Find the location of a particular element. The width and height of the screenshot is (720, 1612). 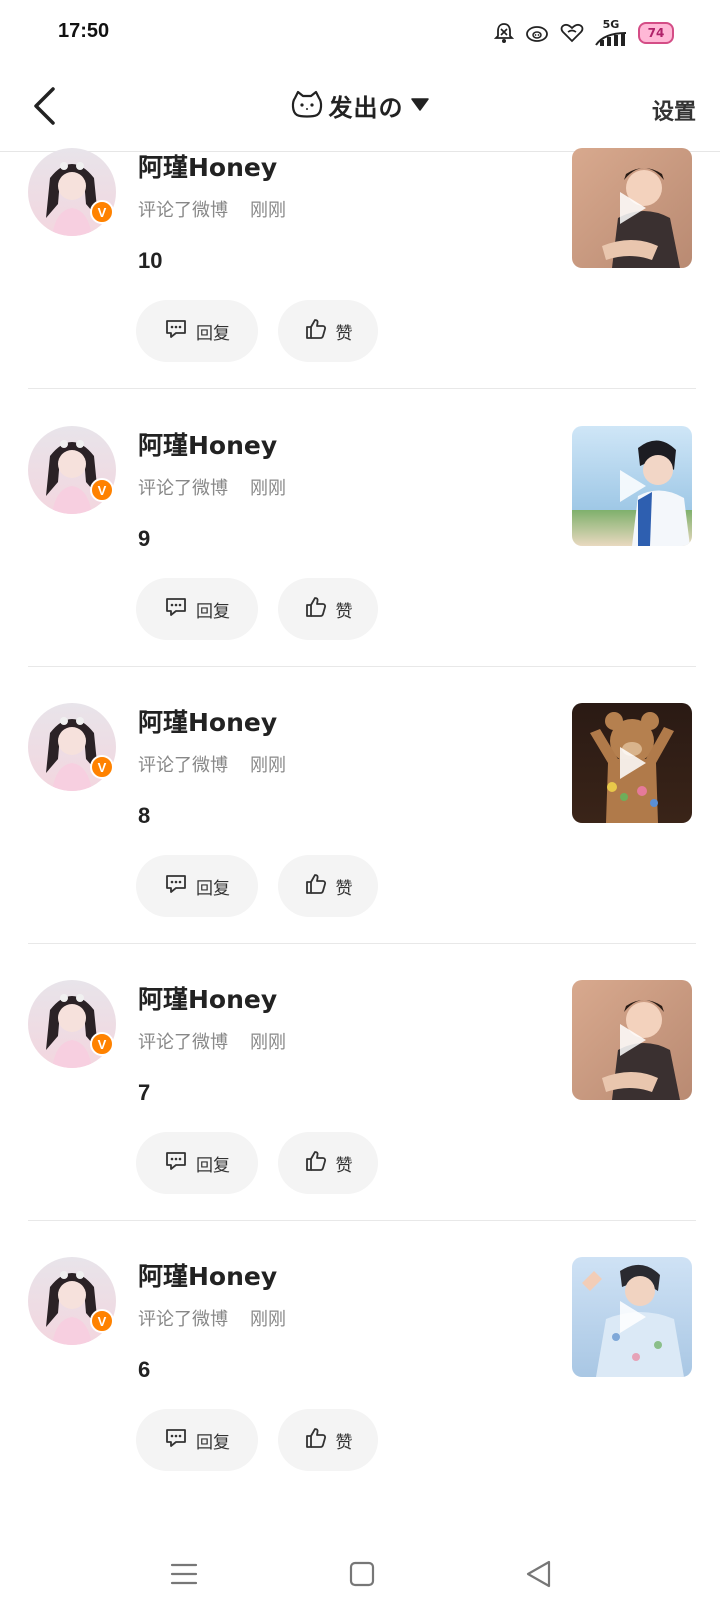

menu-icon is located at coordinates (184, 1576).